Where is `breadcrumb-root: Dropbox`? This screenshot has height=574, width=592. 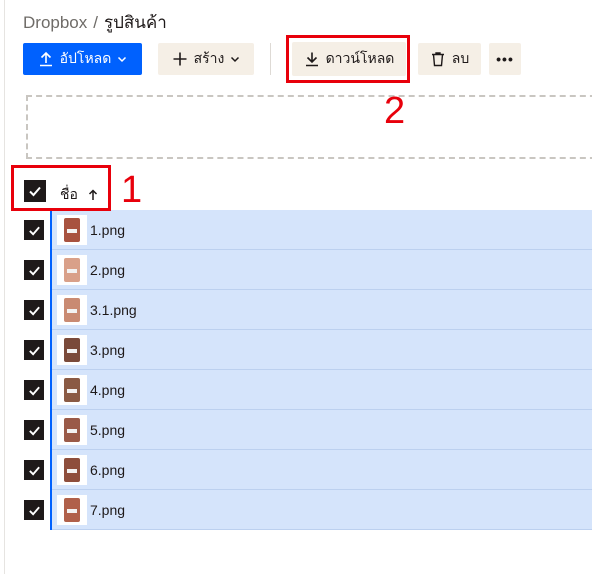 breadcrumb-root: Dropbox is located at coordinates (55, 22).